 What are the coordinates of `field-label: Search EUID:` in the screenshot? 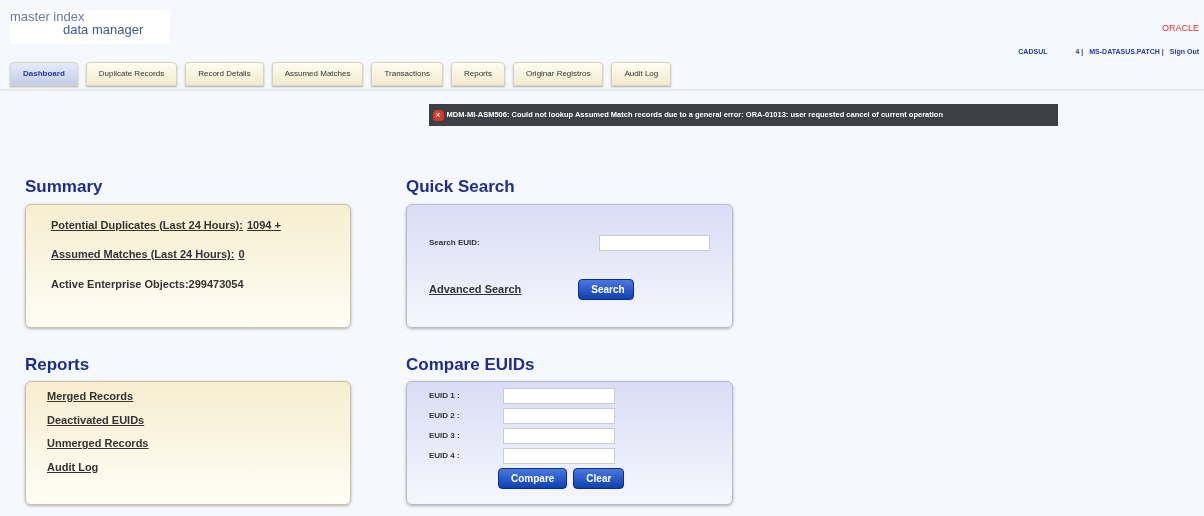 It's located at (454, 242).